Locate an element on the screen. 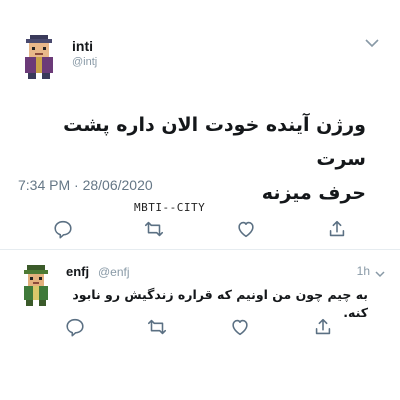 The image size is (400, 400). reply-author-handle: @enfj is located at coordinates (114, 272).